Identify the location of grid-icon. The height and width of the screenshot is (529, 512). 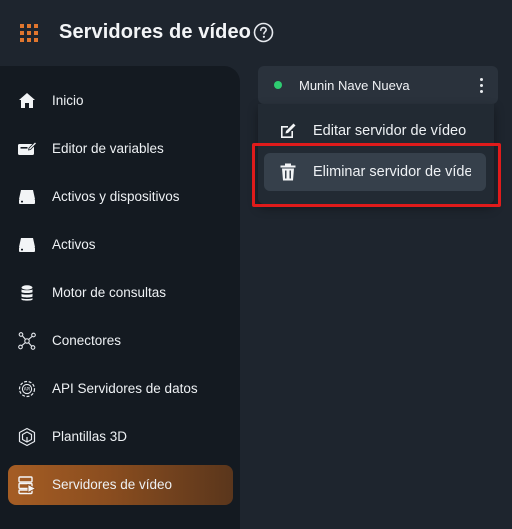
(29, 33).